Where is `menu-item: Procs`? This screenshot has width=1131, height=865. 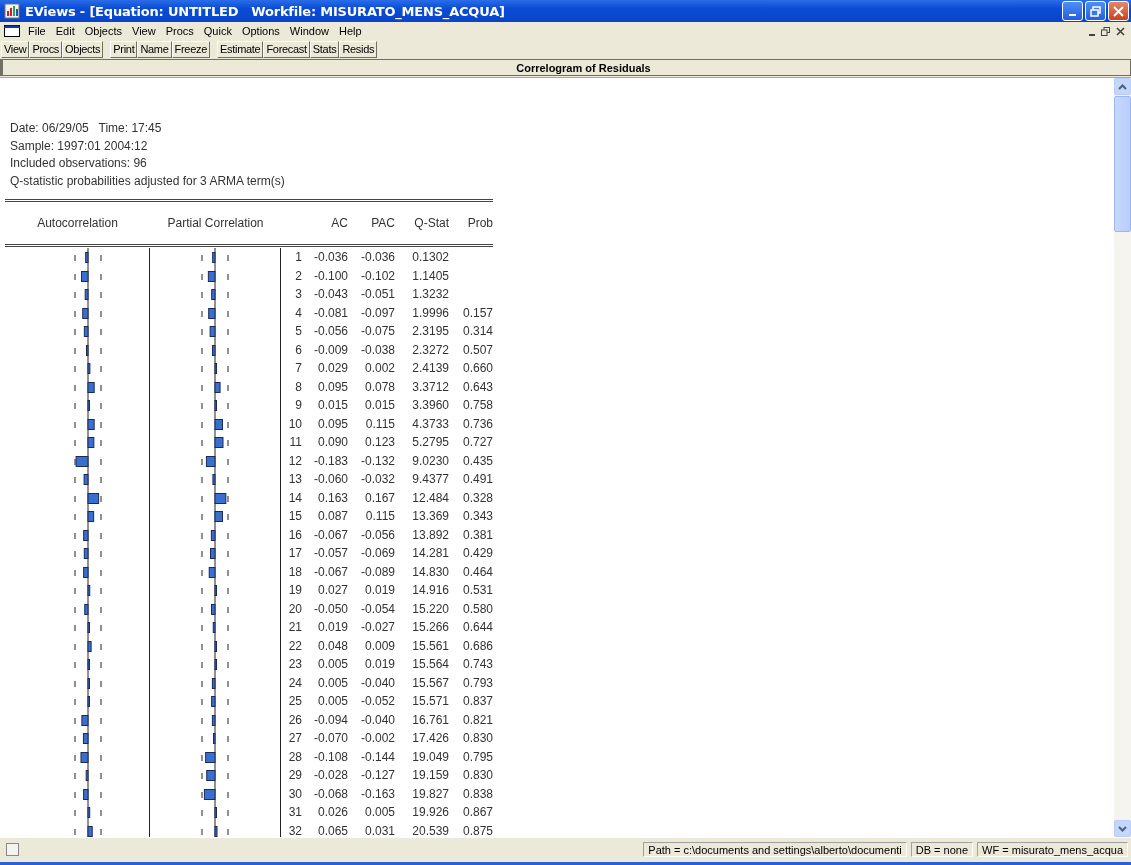 menu-item: Procs is located at coordinates (179, 31).